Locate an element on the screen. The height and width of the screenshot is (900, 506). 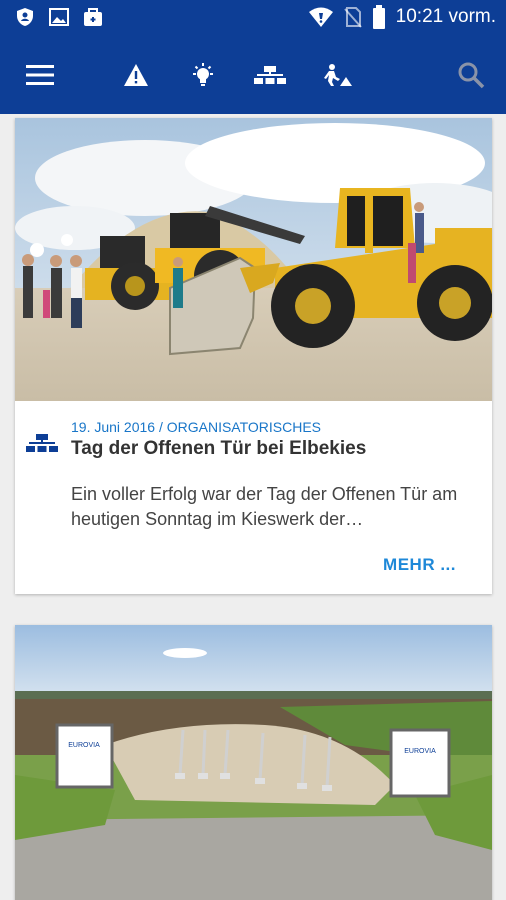
warning-icon is located at coordinates (136, 75).